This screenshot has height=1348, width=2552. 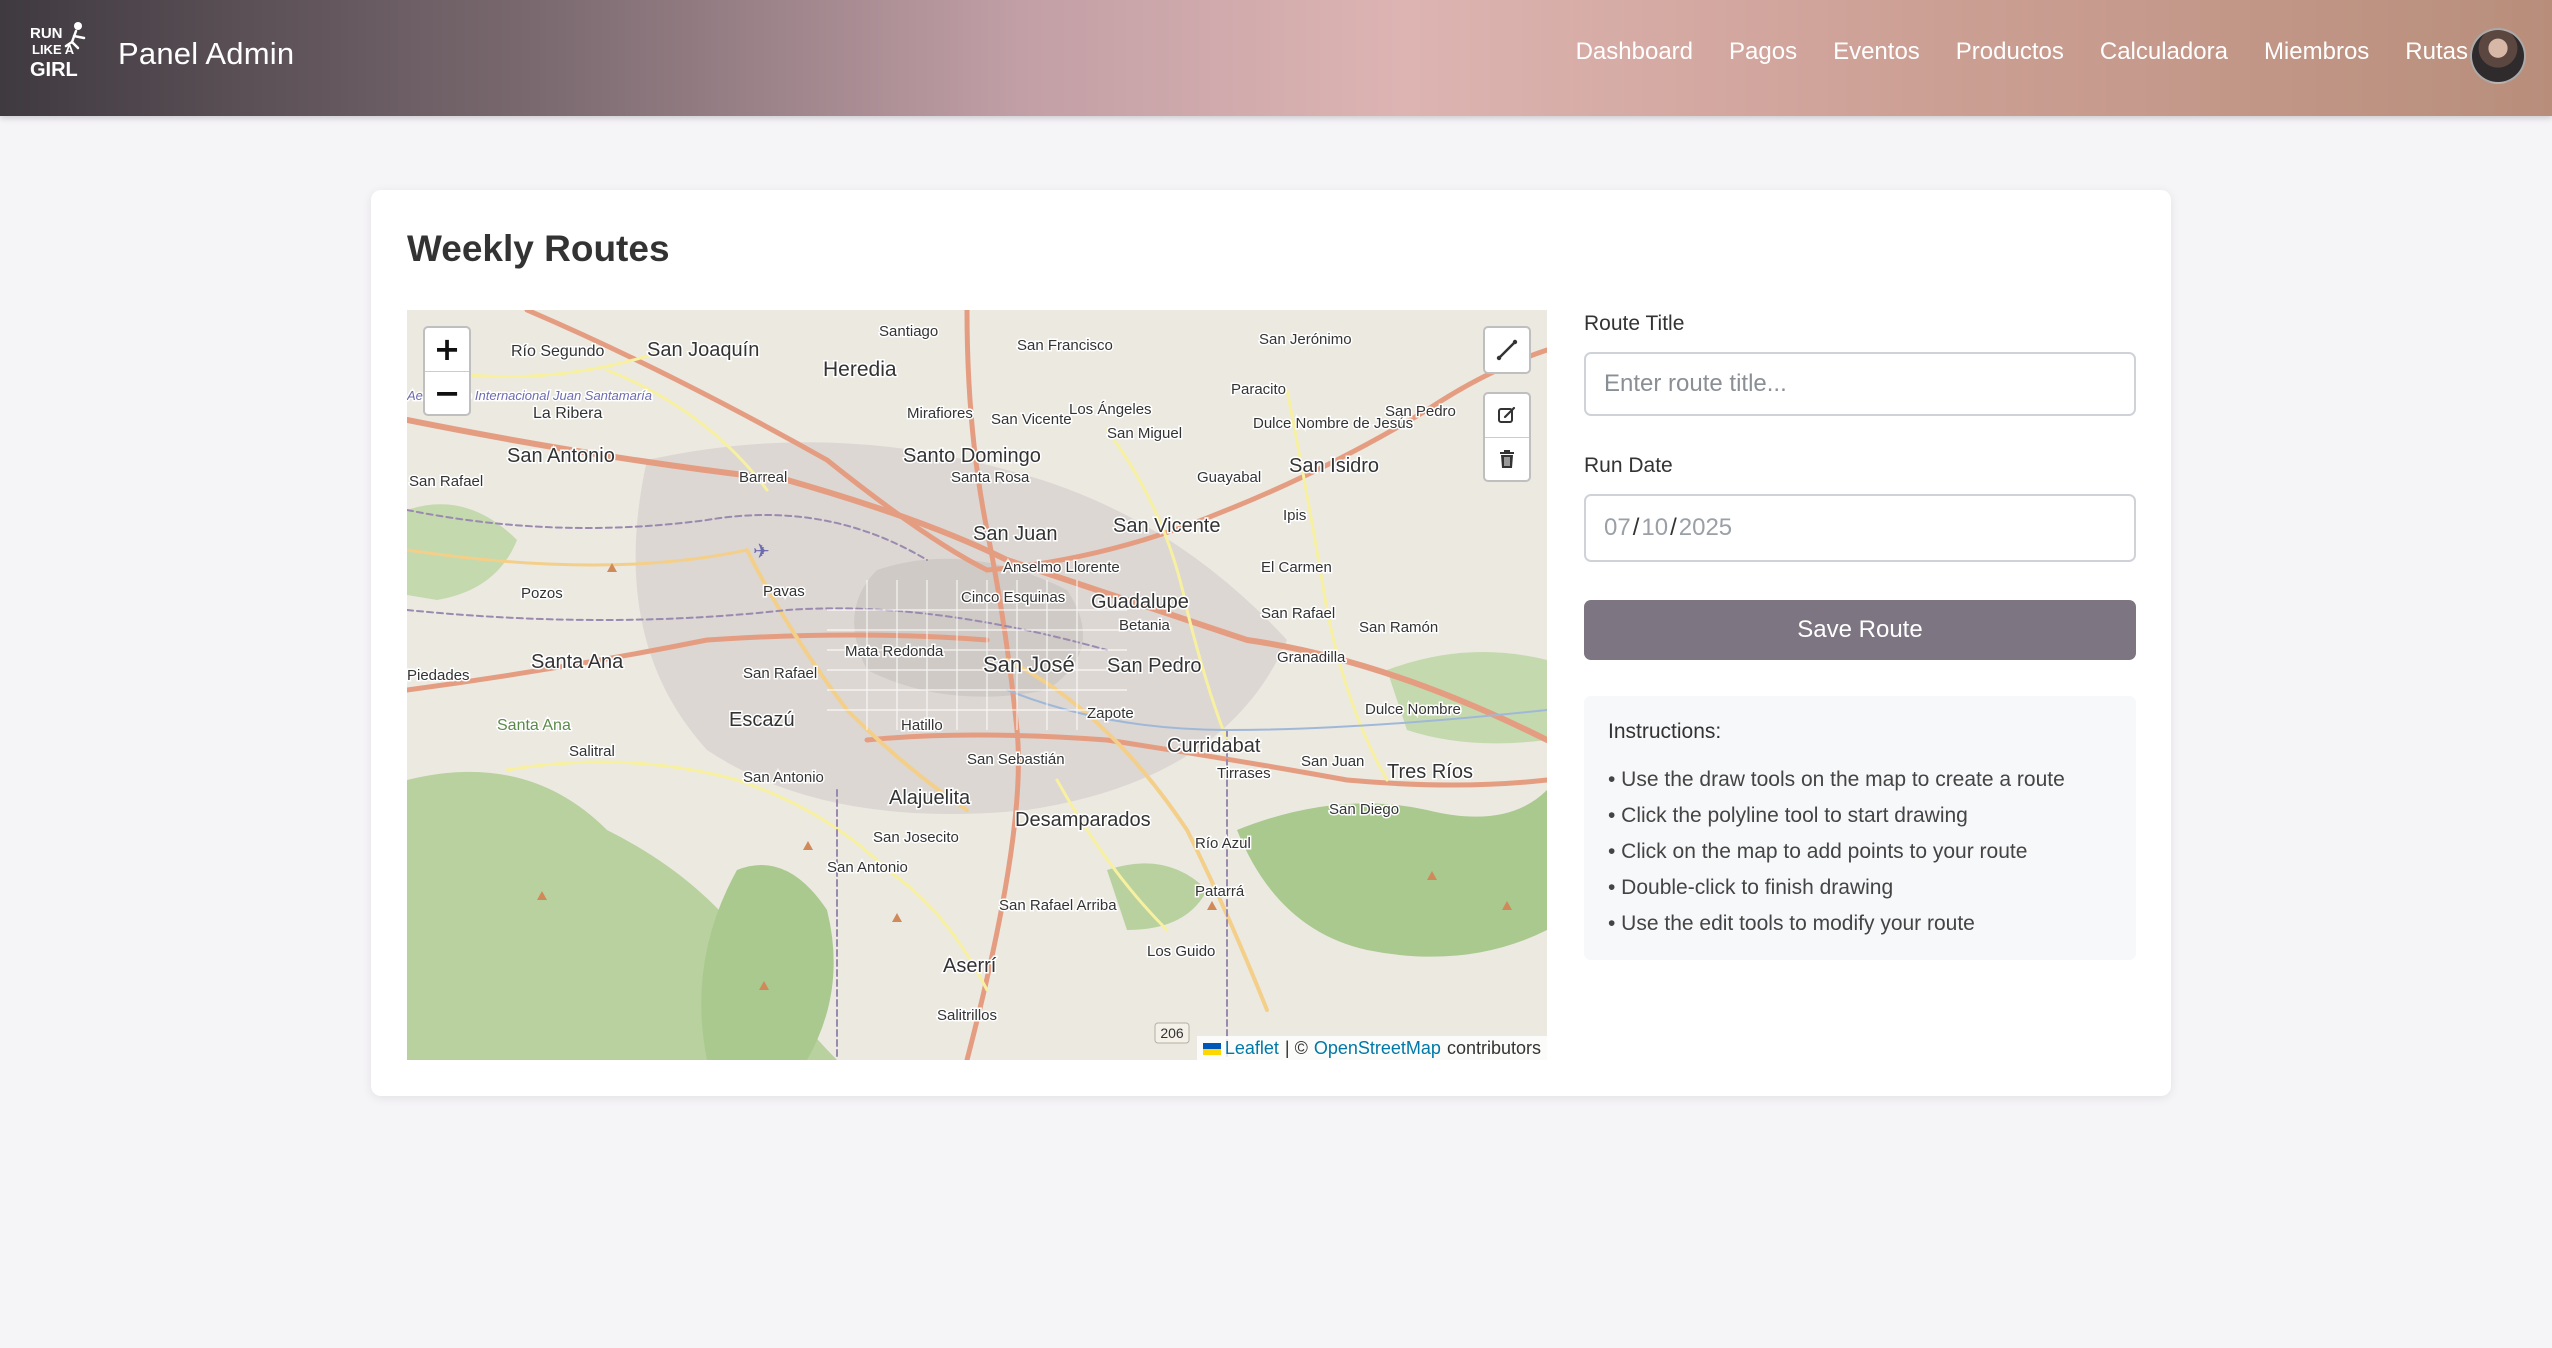 What do you see at coordinates (1398, 627) in the screenshot?
I see `map-place-label: San Ramón` at bounding box center [1398, 627].